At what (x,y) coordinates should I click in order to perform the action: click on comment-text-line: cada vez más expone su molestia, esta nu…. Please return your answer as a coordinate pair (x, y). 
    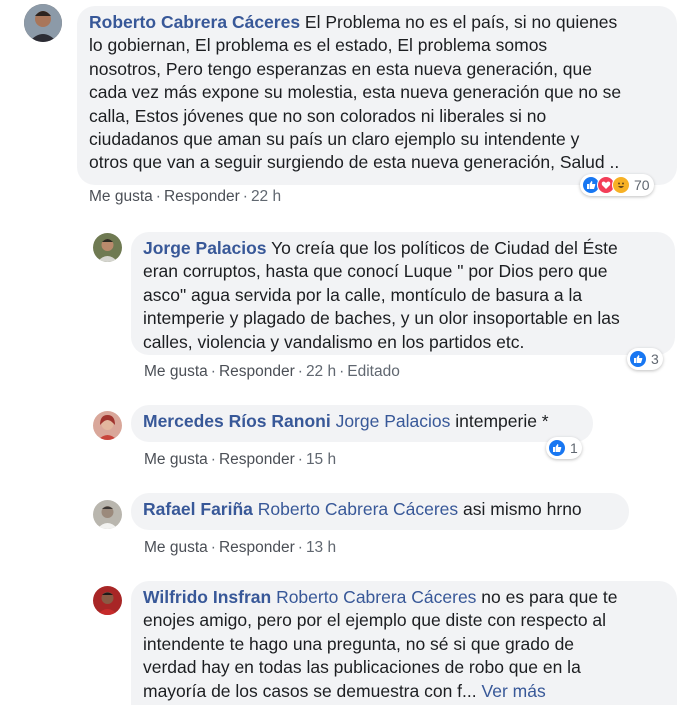
    Looking at the image, I should click on (355, 92).